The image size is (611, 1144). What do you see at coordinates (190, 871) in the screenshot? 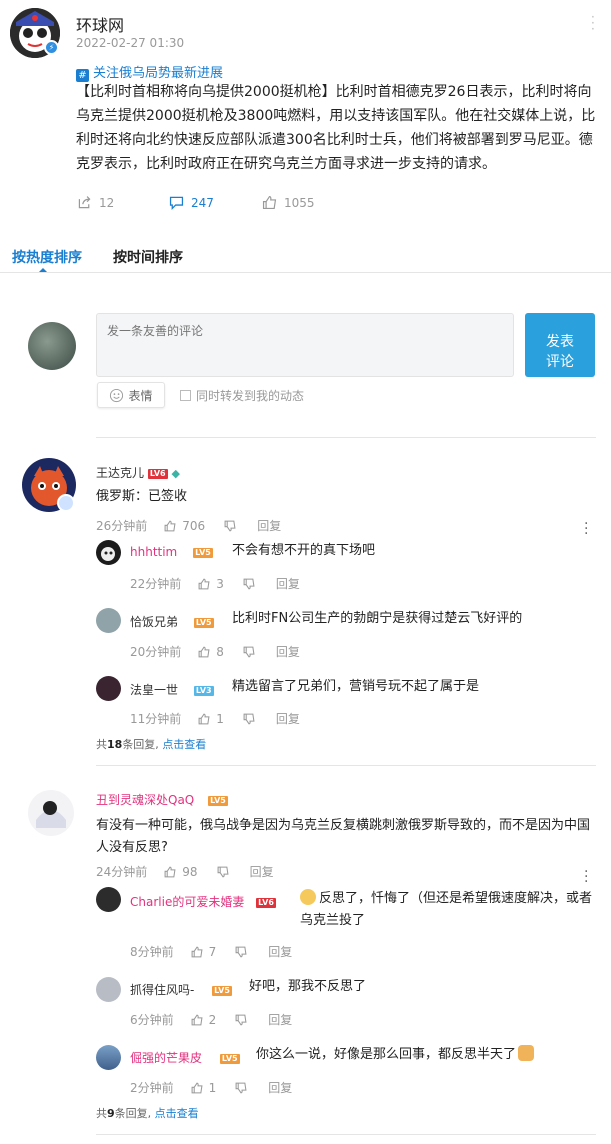
I see `like-count: 98` at bounding box center [190, 871].